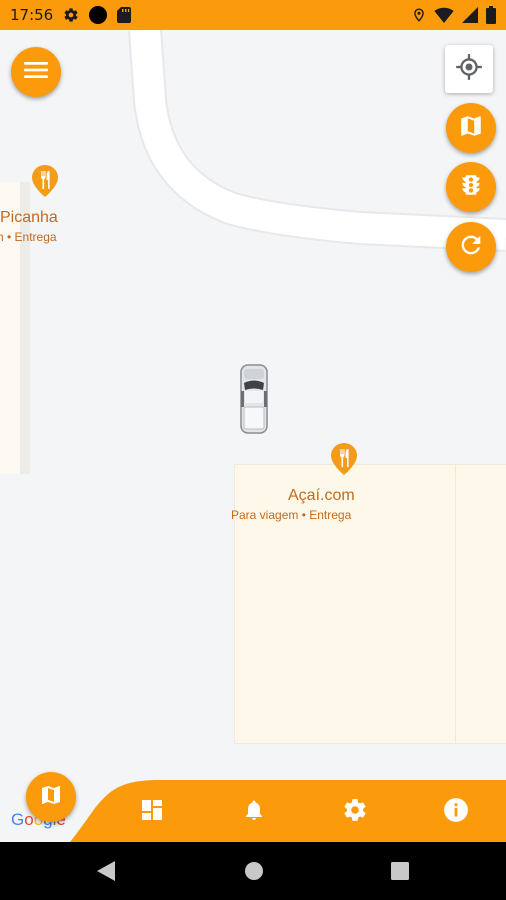  Describe the element at coordinates (455, 604) in the screenshot. I see `building-divider` at that location.